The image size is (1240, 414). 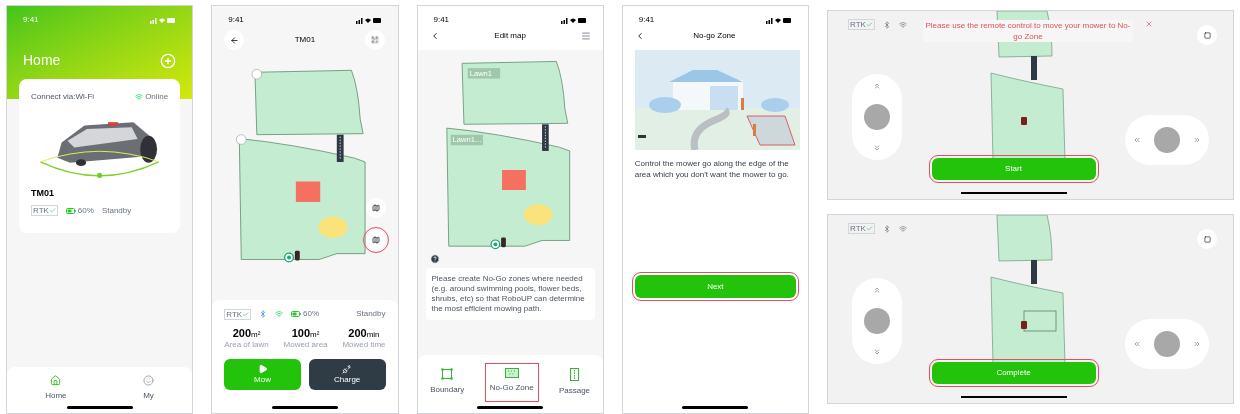 What do you see at coordinates (574, 374) in the screenshot?
I see `passage-icon` at bounding box center [574, 374].